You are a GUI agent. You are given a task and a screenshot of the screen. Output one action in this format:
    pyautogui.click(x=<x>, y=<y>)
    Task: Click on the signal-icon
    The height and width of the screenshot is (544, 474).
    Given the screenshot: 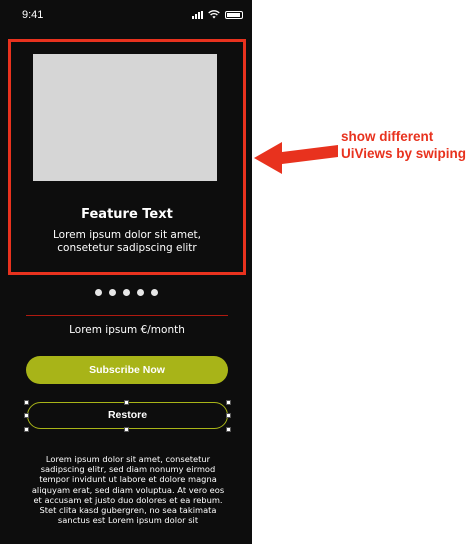 What is the action you would take?
    pyautogui.click(x=197, y=14)
    